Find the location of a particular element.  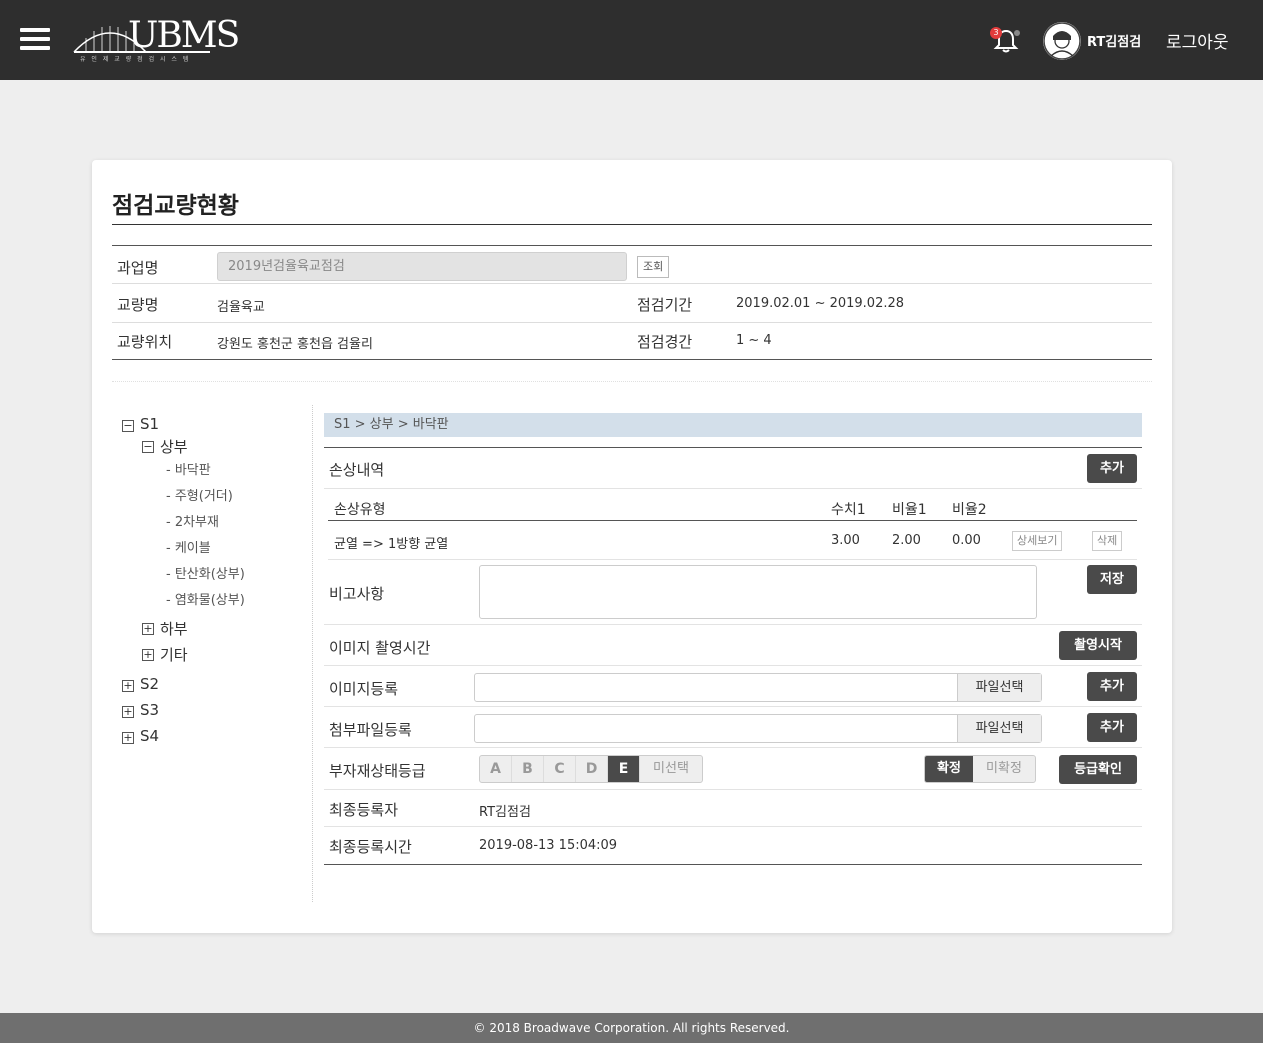

col-damage-type: 손상유형 is located at coordinates (360, 510).